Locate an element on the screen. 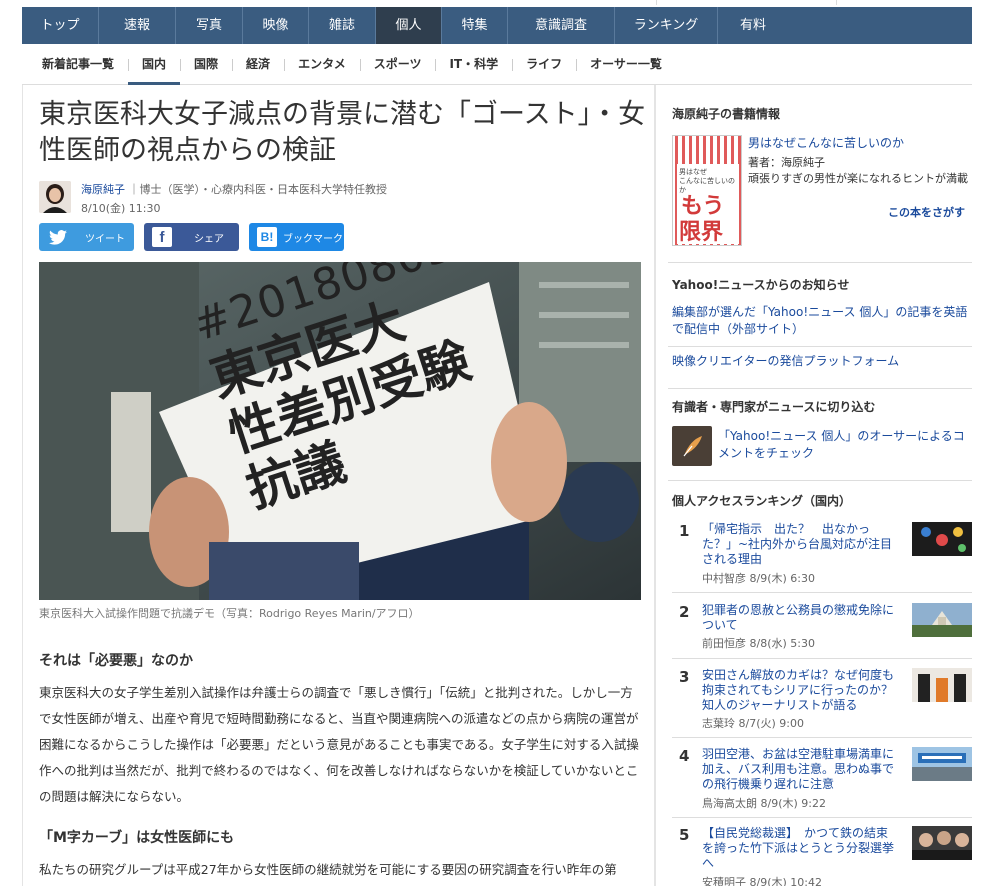  global-nav: トップ 速報 写真 映像 雑誌 個人 特集 意識調査 ランキング 有料 is located at coordinates (497, 25).